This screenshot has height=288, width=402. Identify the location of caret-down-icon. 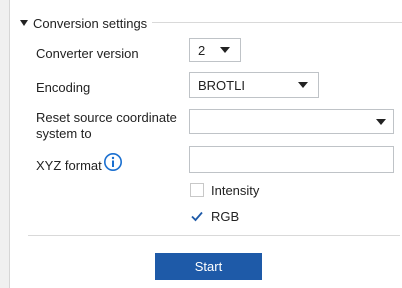
(24, 23).